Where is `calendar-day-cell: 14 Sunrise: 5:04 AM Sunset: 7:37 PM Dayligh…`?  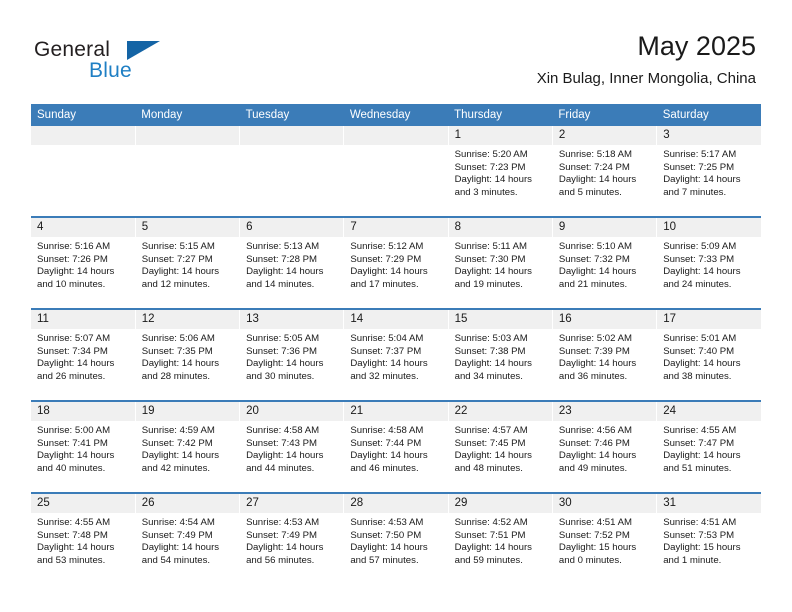
calendar-day-cell: 14 Sunrise: 5:04 AM Sunset: 7:37 PM Dayligh… is located at coordinates (396, 354).